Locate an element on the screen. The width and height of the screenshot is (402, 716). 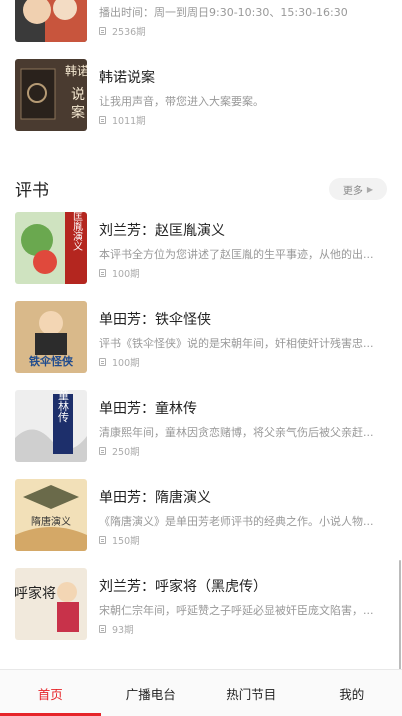
tab-radio: 广播电台 is located at coordinates (151, 693).